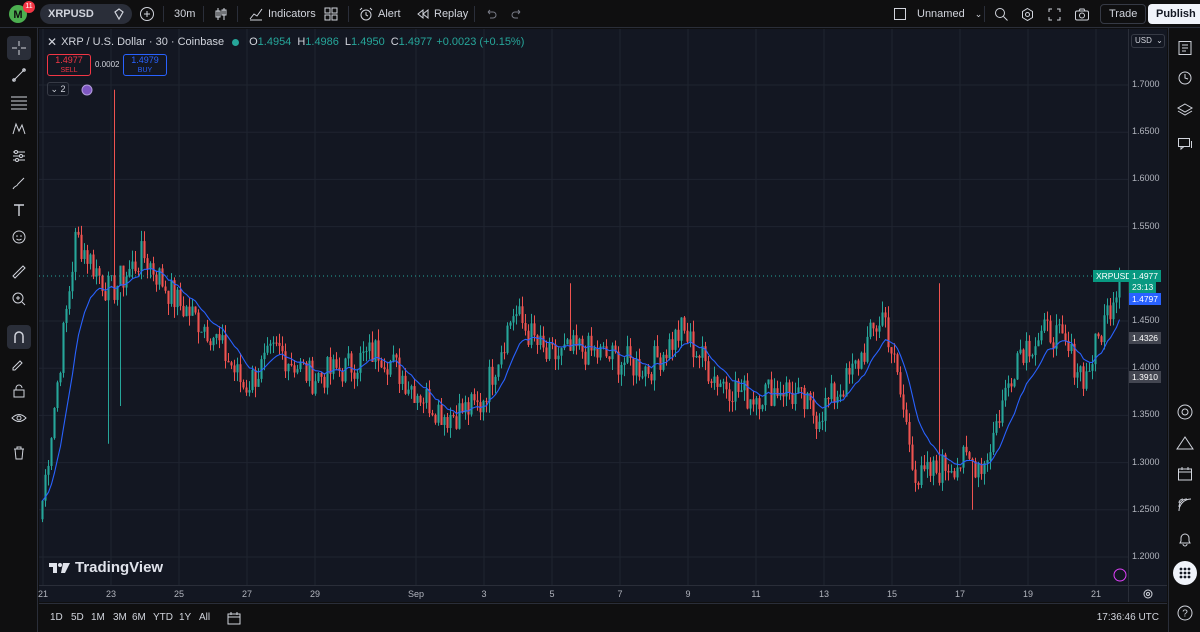  What do you see at coordinates (19, 75) in the screenshot?
I see `trend-line-tool` at bounding box center [19, 75].